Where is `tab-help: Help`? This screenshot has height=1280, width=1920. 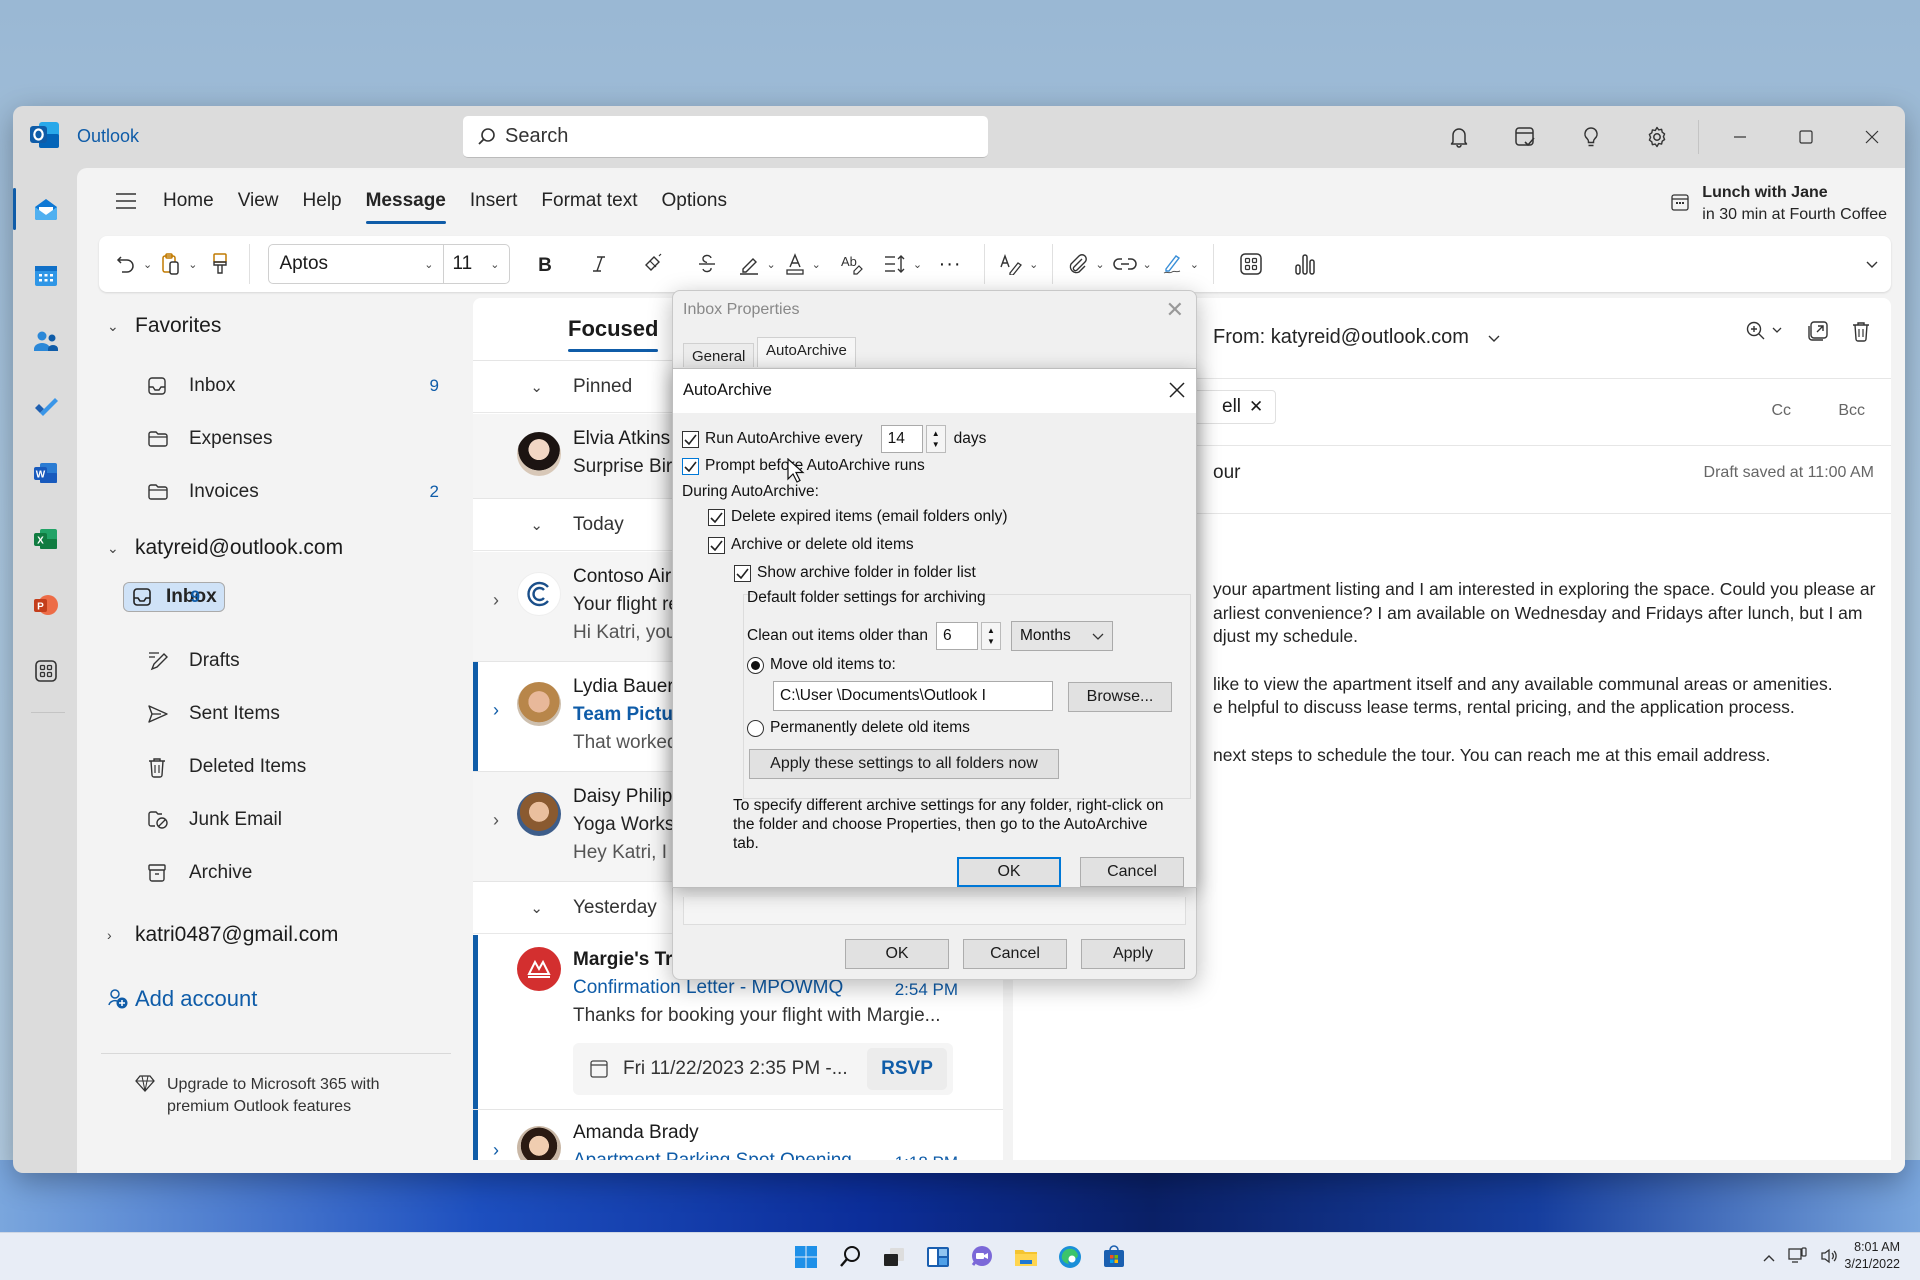 tab-help: Help is located at coordinates (322, 201).